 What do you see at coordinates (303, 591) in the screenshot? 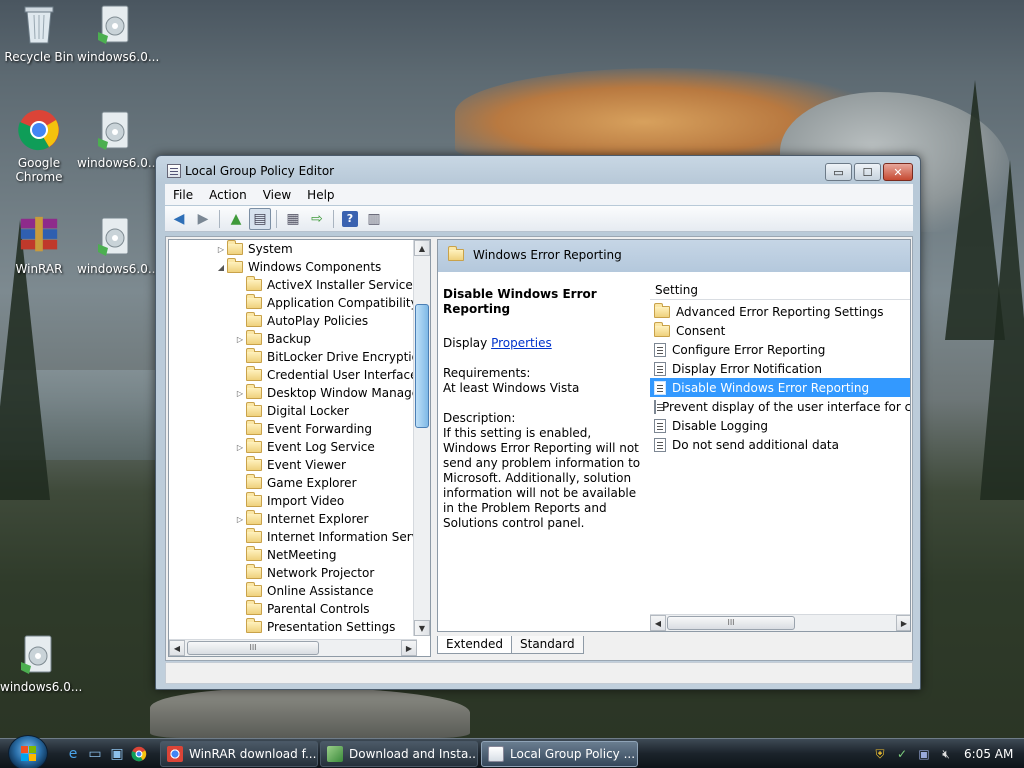
I see `tree-item-online-assistance: Online Assistance` at bounding box center [303, 591].